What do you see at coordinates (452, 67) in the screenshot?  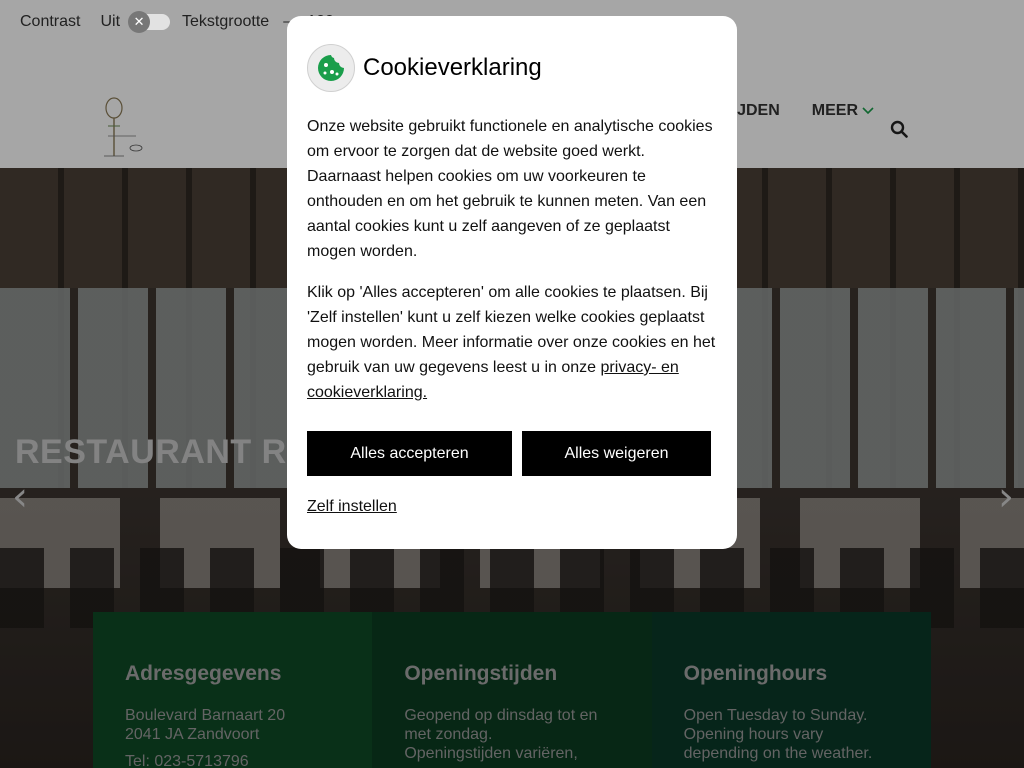 I see `cookie-dialog-title: Cookieverklaring` at bounding box center [452, 67].